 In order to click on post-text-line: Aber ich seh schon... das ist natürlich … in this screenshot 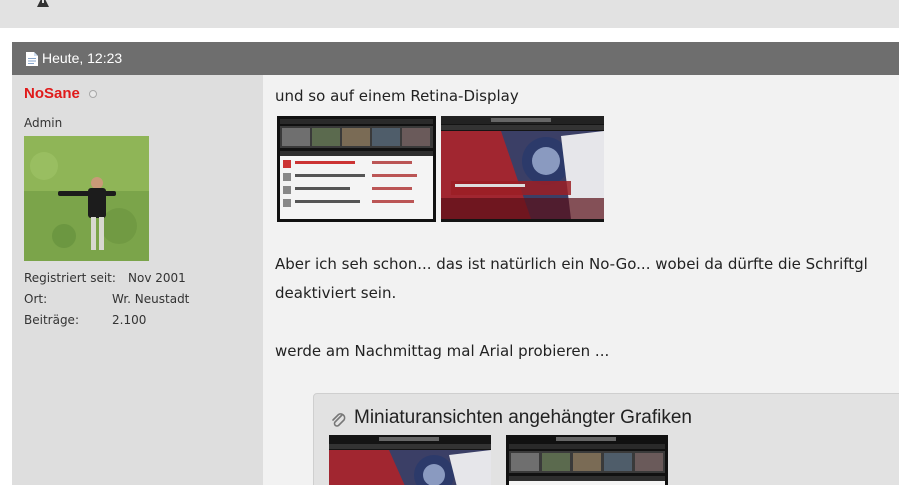, I will do `click(571, 264)`.